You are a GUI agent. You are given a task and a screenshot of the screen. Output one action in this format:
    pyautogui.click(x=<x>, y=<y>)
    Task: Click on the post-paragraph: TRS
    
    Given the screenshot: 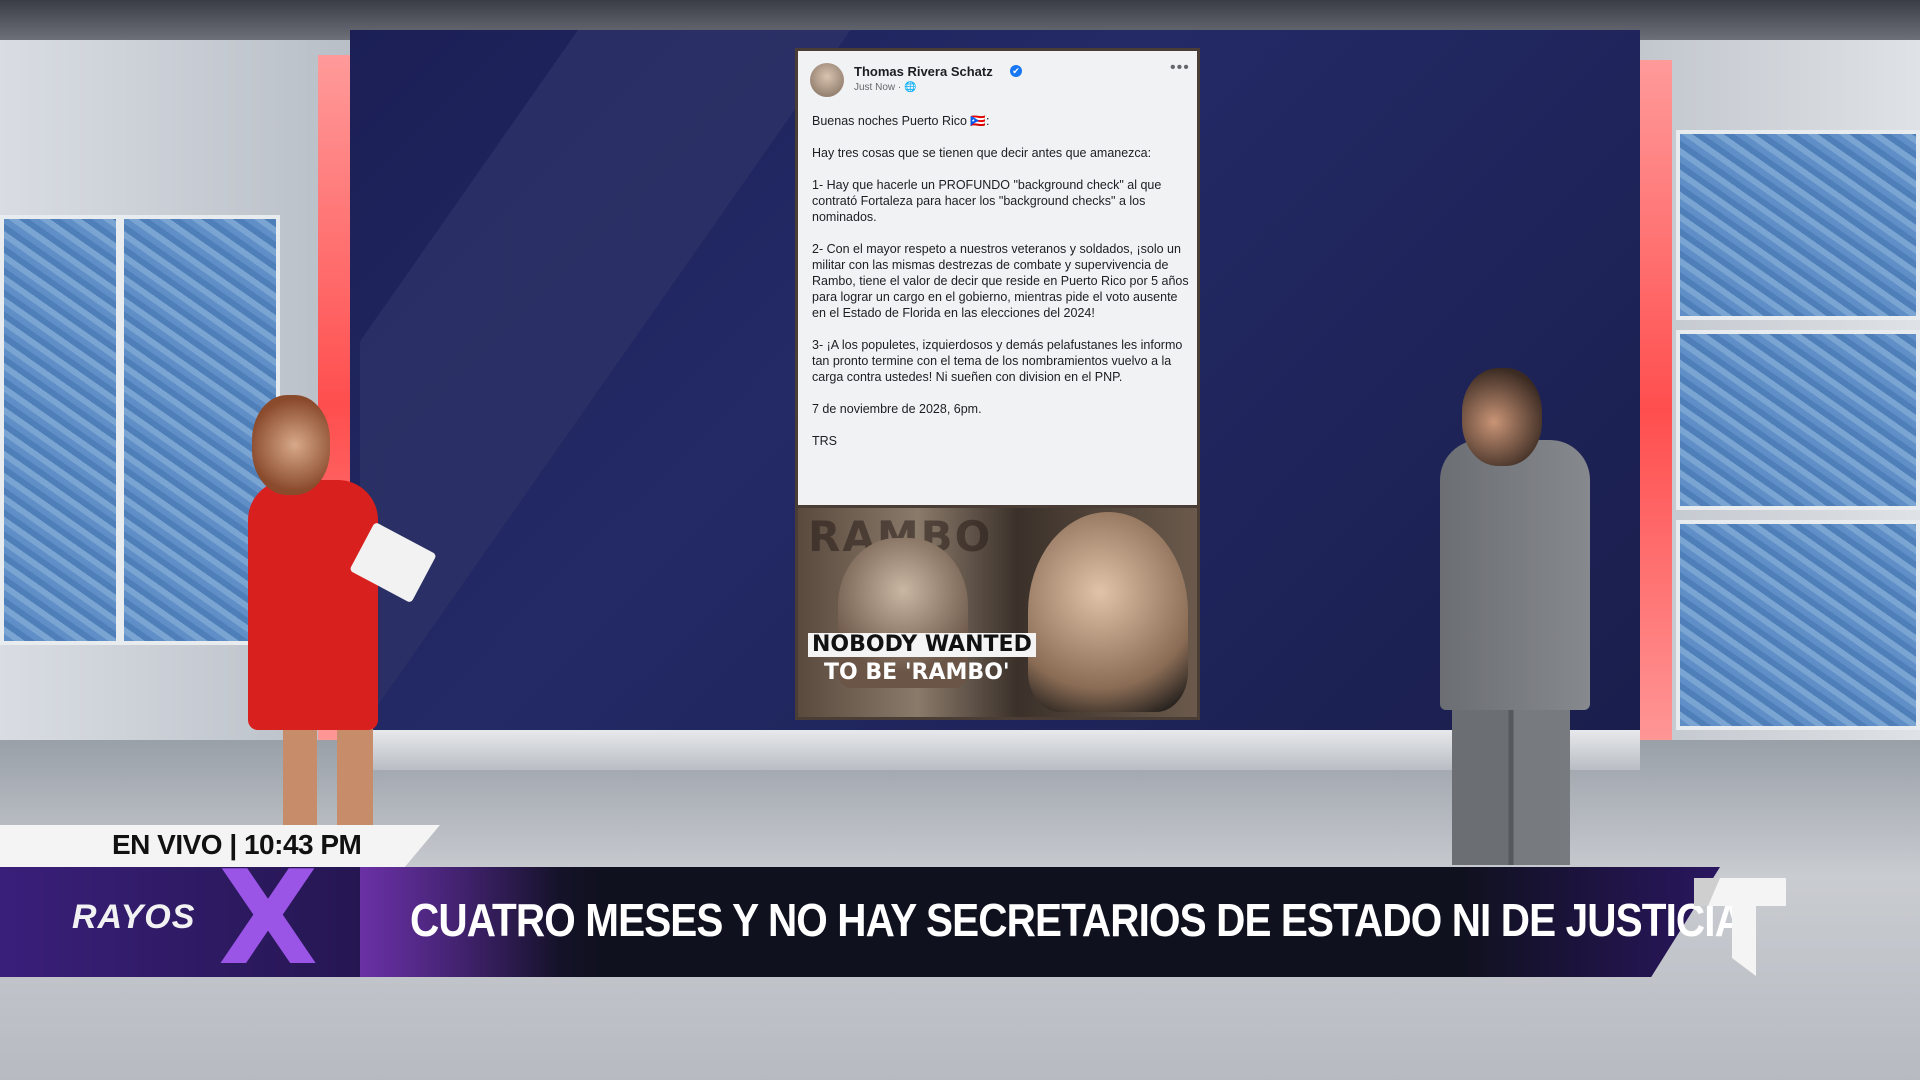 What is the action you would take?
    pyautogui.click(x=824, y=441)
    